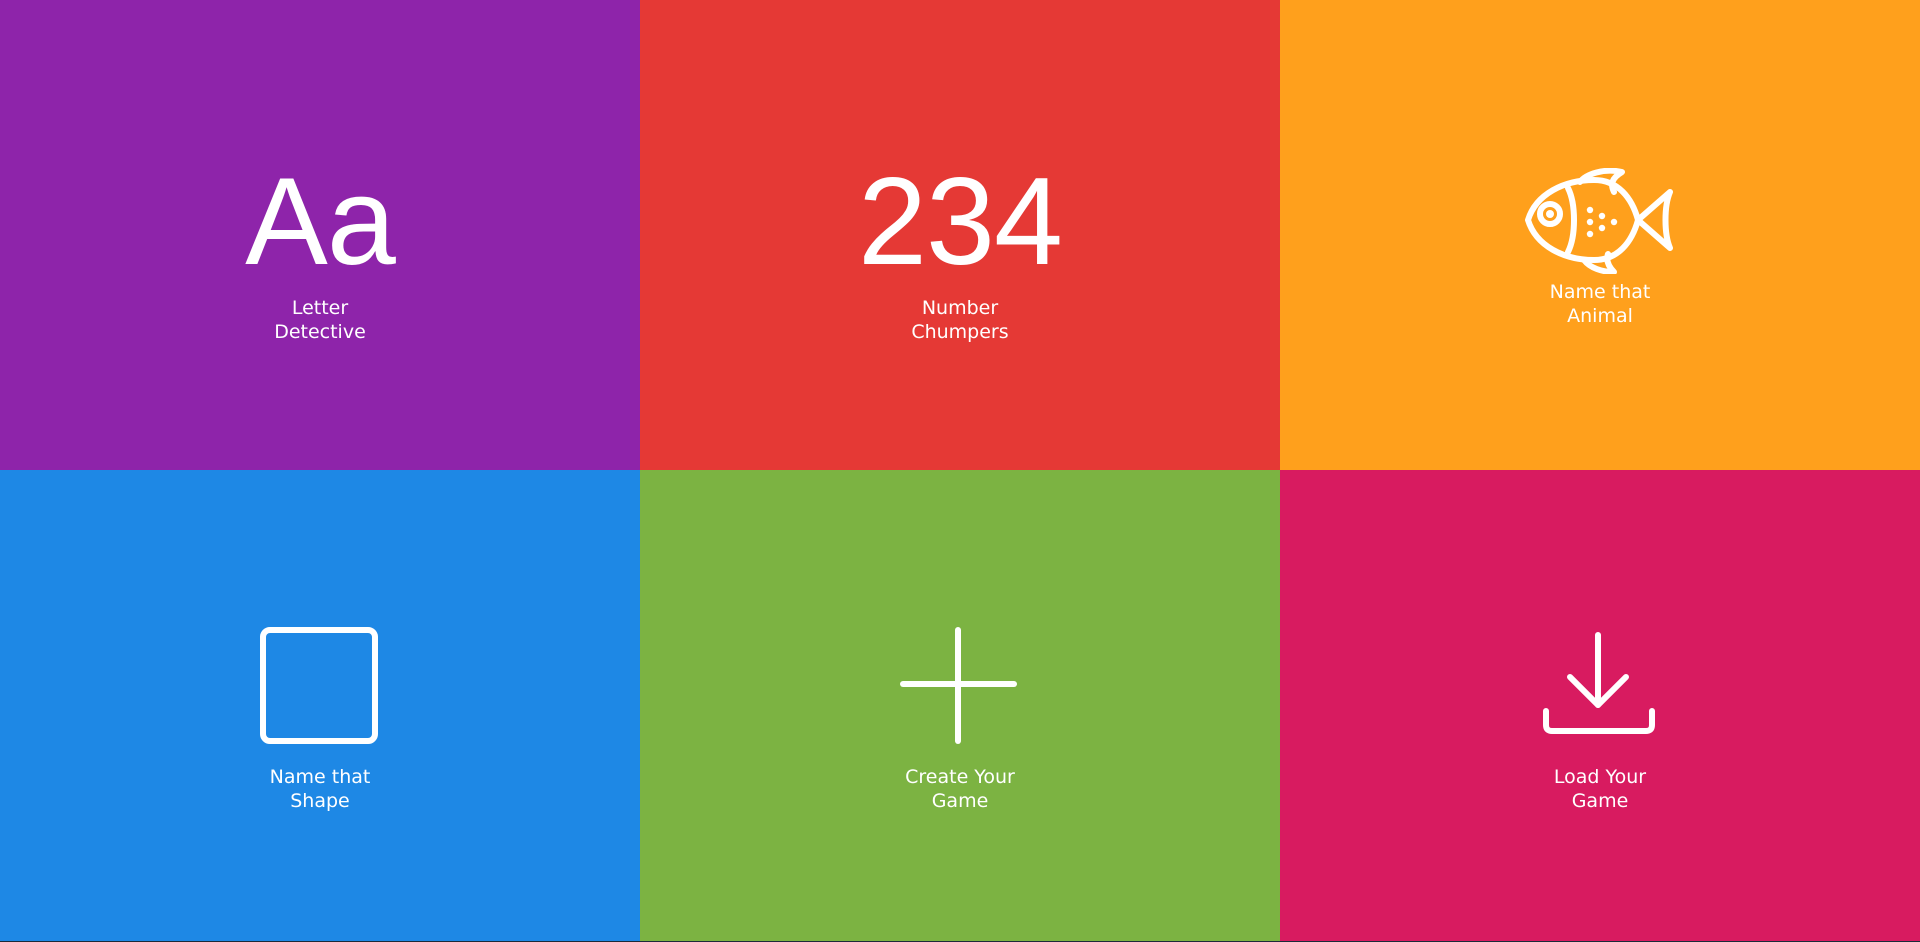  I want to click on letter-glyph: Aa, so click(320, 222).